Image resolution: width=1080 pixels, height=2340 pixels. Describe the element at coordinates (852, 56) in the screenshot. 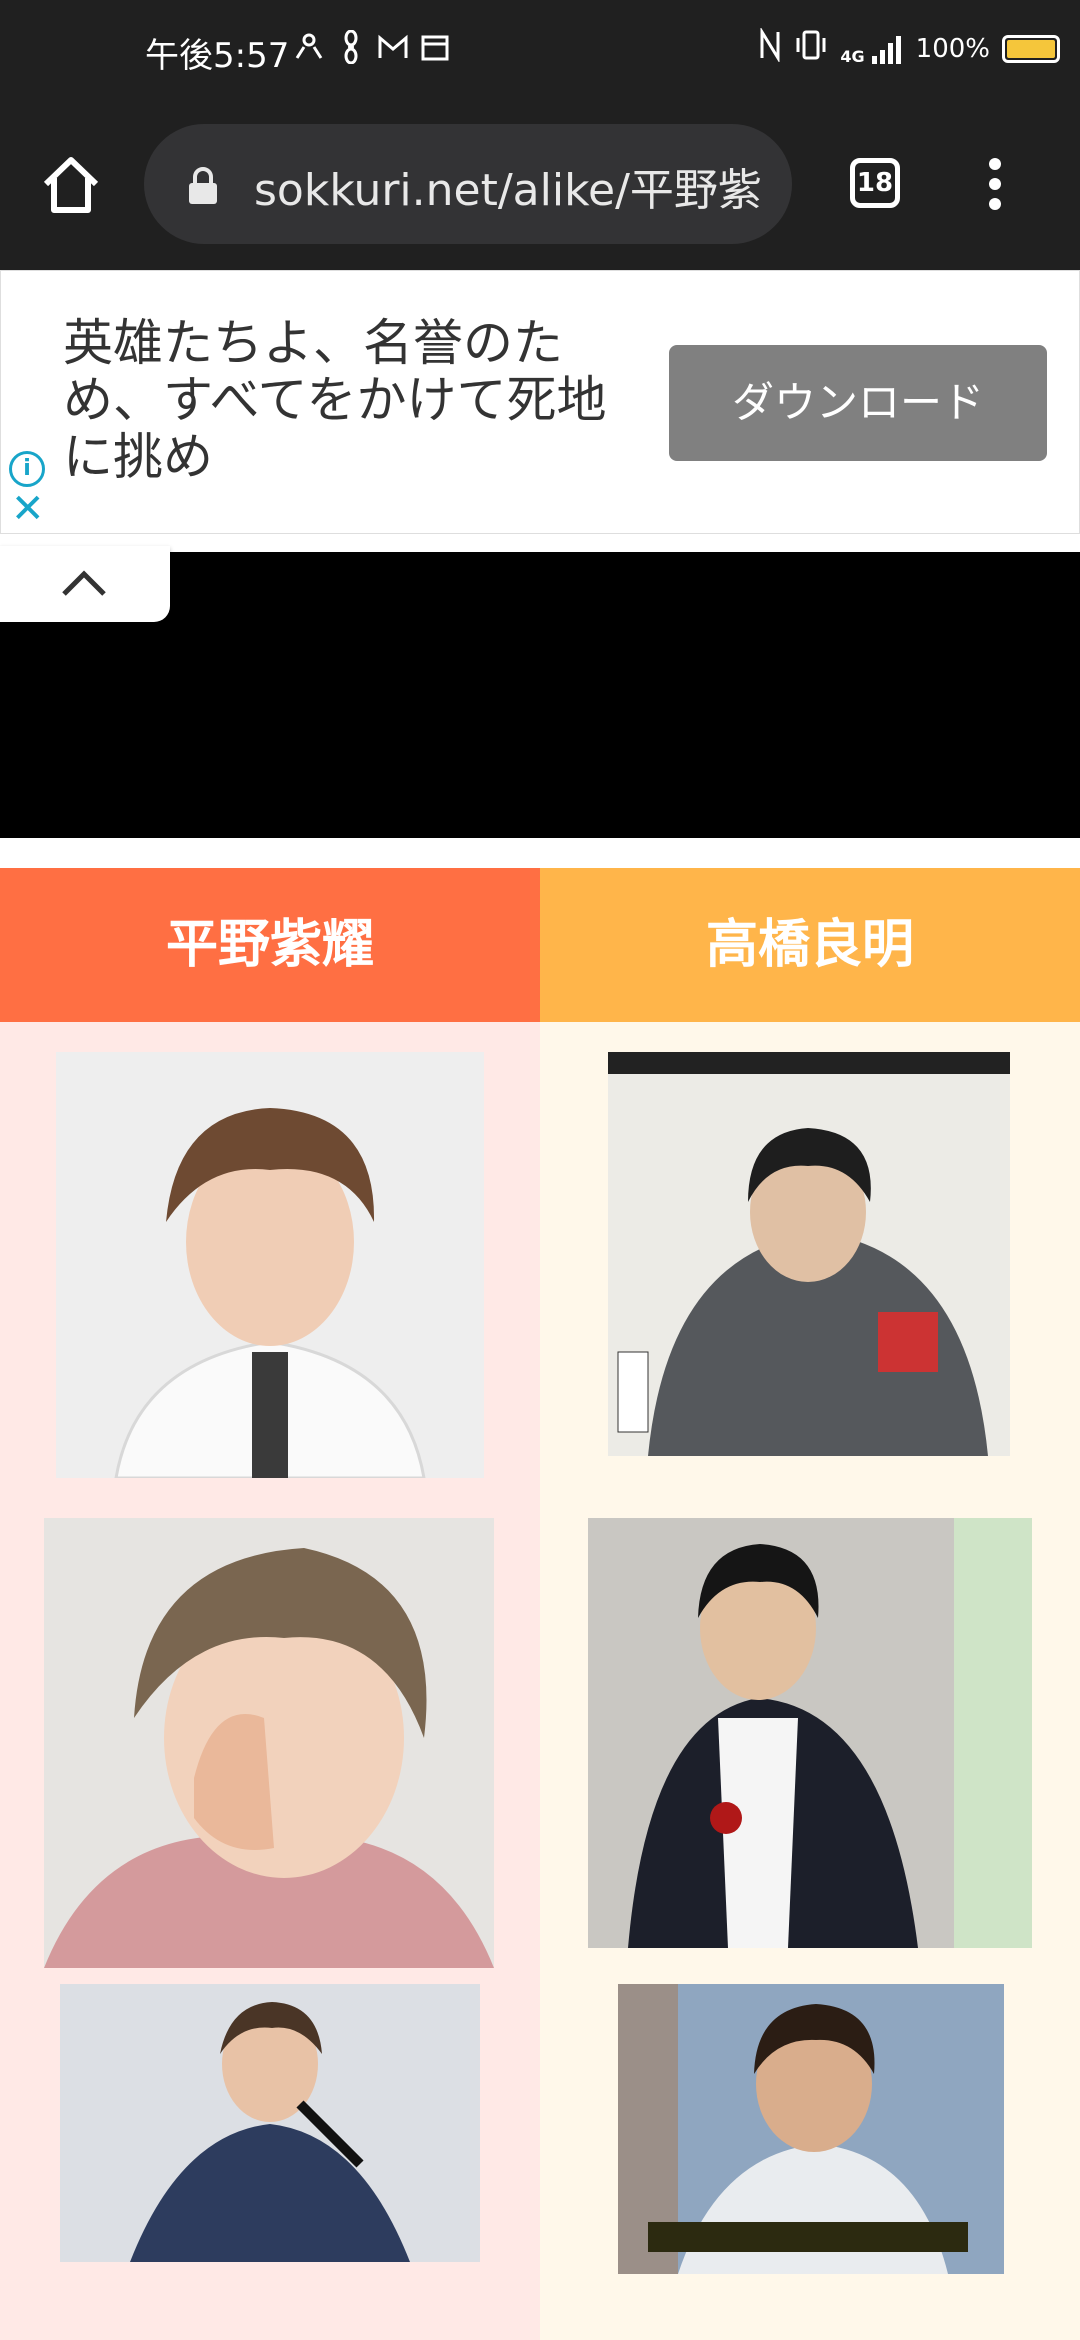

I see `network-type: 4G` at that location.